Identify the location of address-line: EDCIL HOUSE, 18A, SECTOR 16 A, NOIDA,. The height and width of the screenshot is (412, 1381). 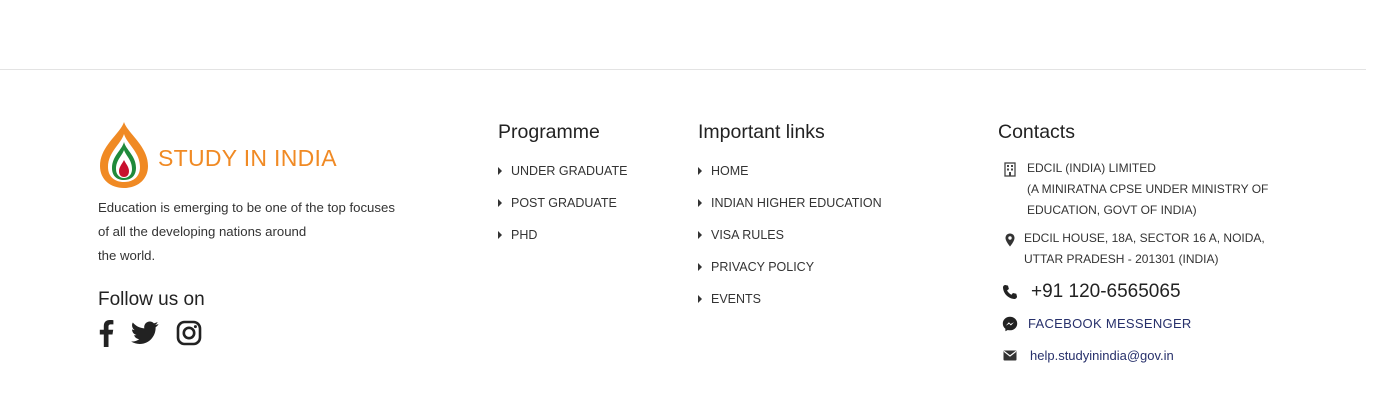
(1144, 238).